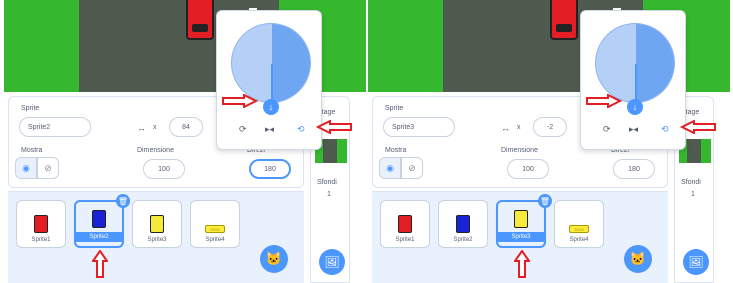 Image resolution: width=733 pixels, height=283 pixels. I want to click on sprite-name-input: Sprite3, so click(419, 127).